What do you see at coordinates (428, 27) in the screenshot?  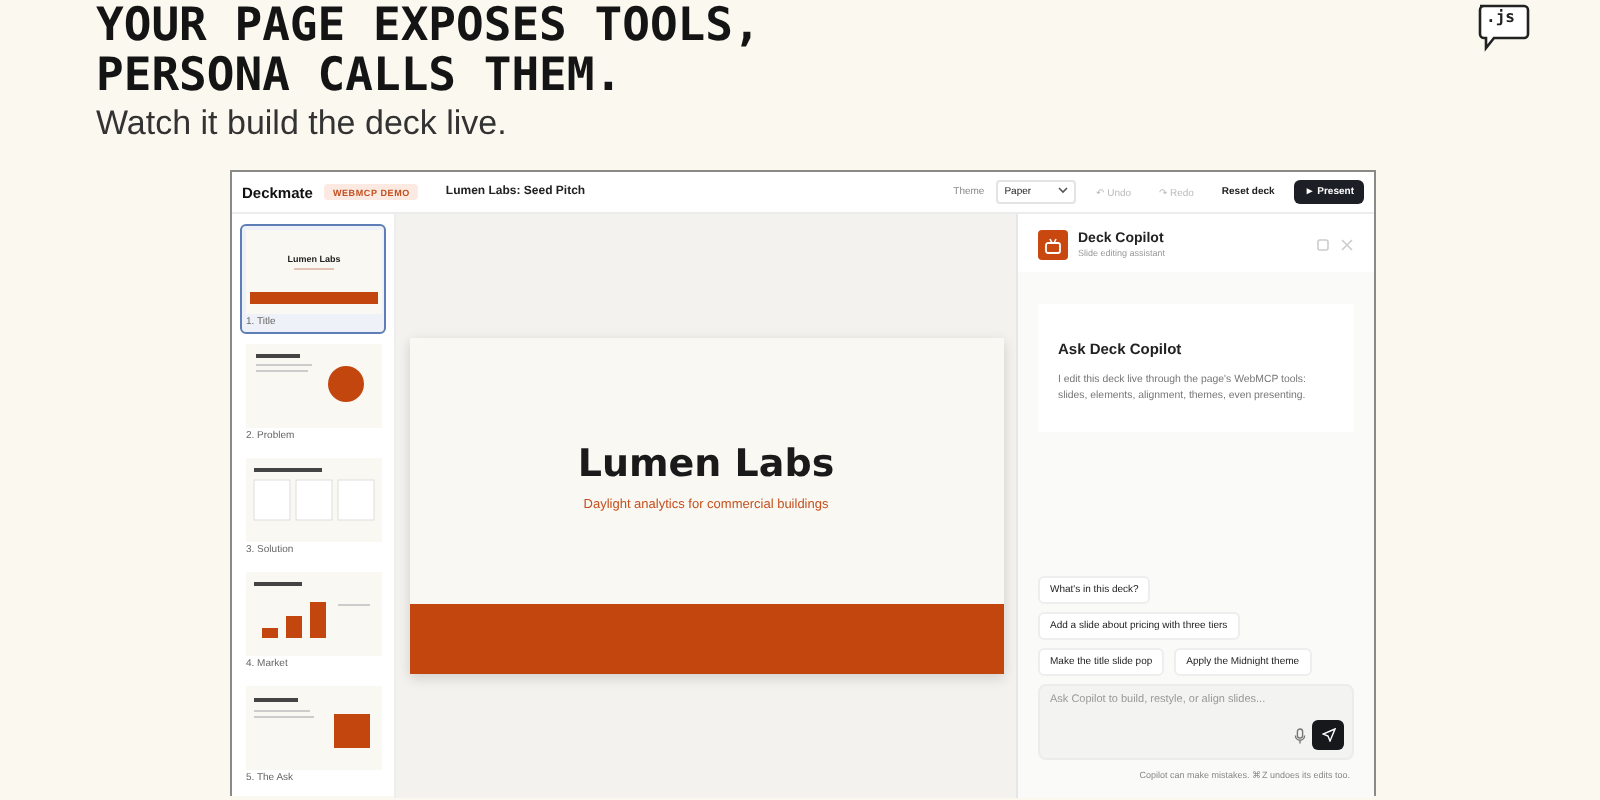 I see `headline-line: YOUR PAGE EXPOSES TOOLS,` at bounding box center [428, 27].